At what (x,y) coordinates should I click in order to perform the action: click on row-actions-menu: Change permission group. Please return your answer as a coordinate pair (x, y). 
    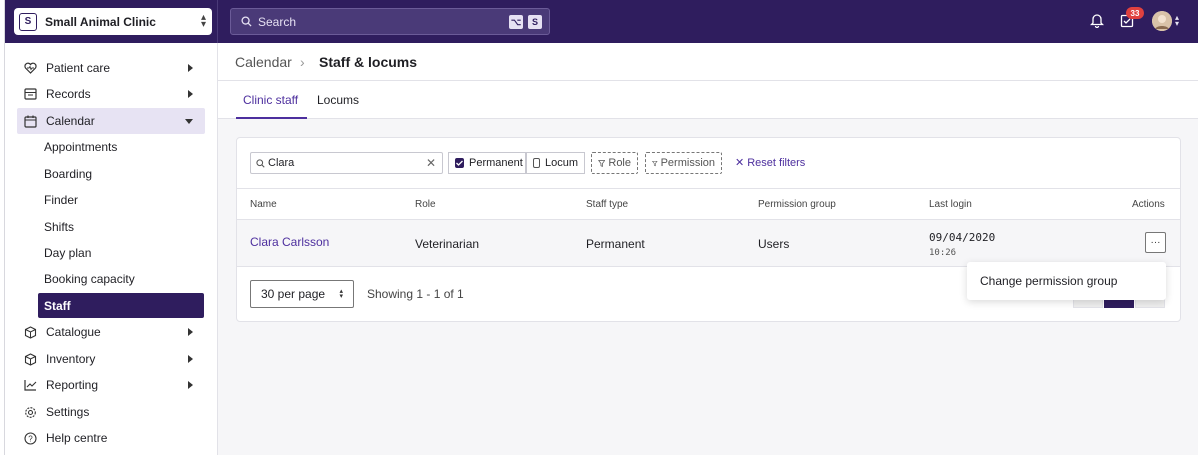
    Looking at the image, I should click on (1066, 281).